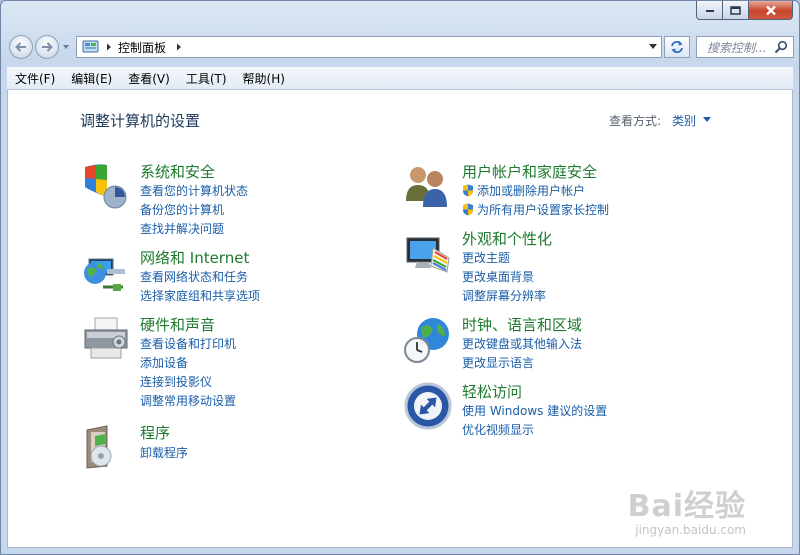  What do you see at coordinates (522, 324) in the screenshot?
I see `category-title: 时钟、语言和区域` at bounding box center [522, 324].